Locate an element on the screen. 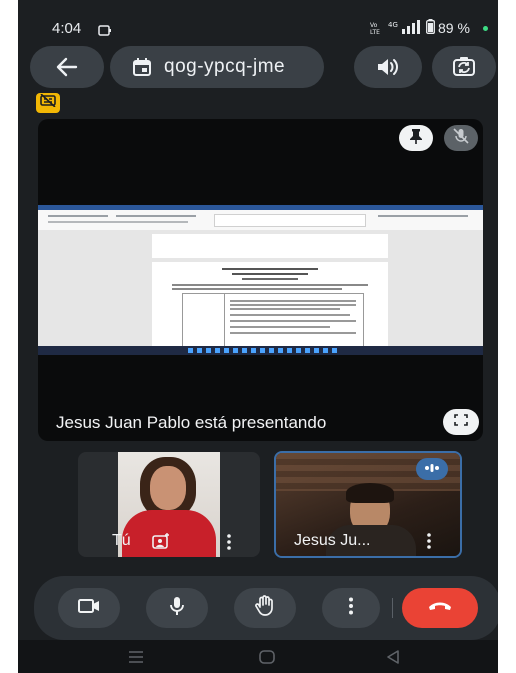  pin-icon is located at coordinates (416, 138).